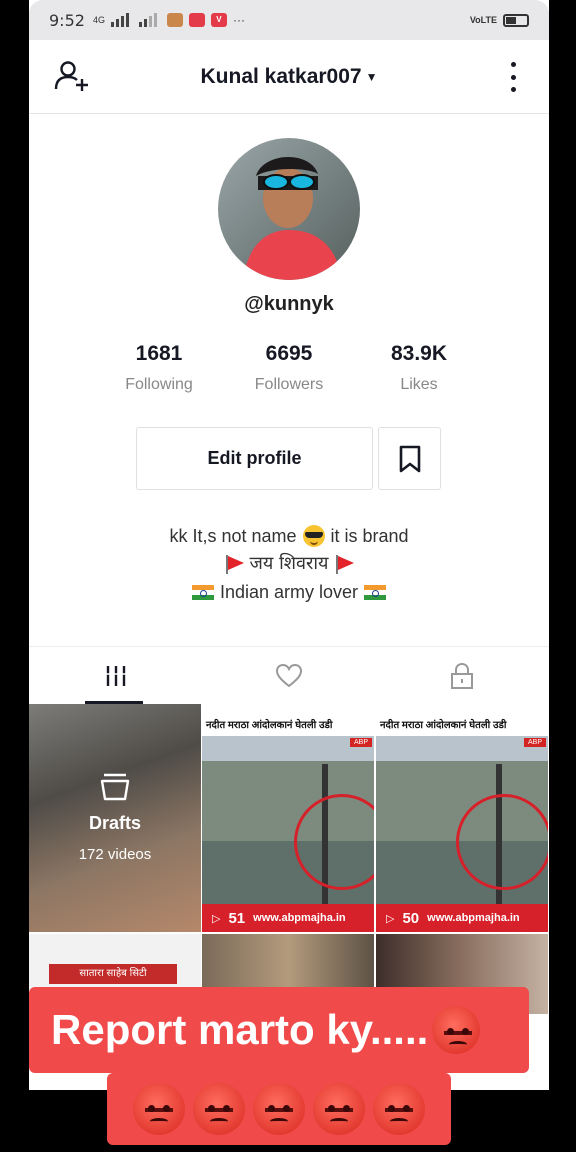 The image size is (576, 1152). What do you see at coordinates (159, 368) in the screenshot?
I see `stat-following: 1681 Following` at bounding box center [159, 368].